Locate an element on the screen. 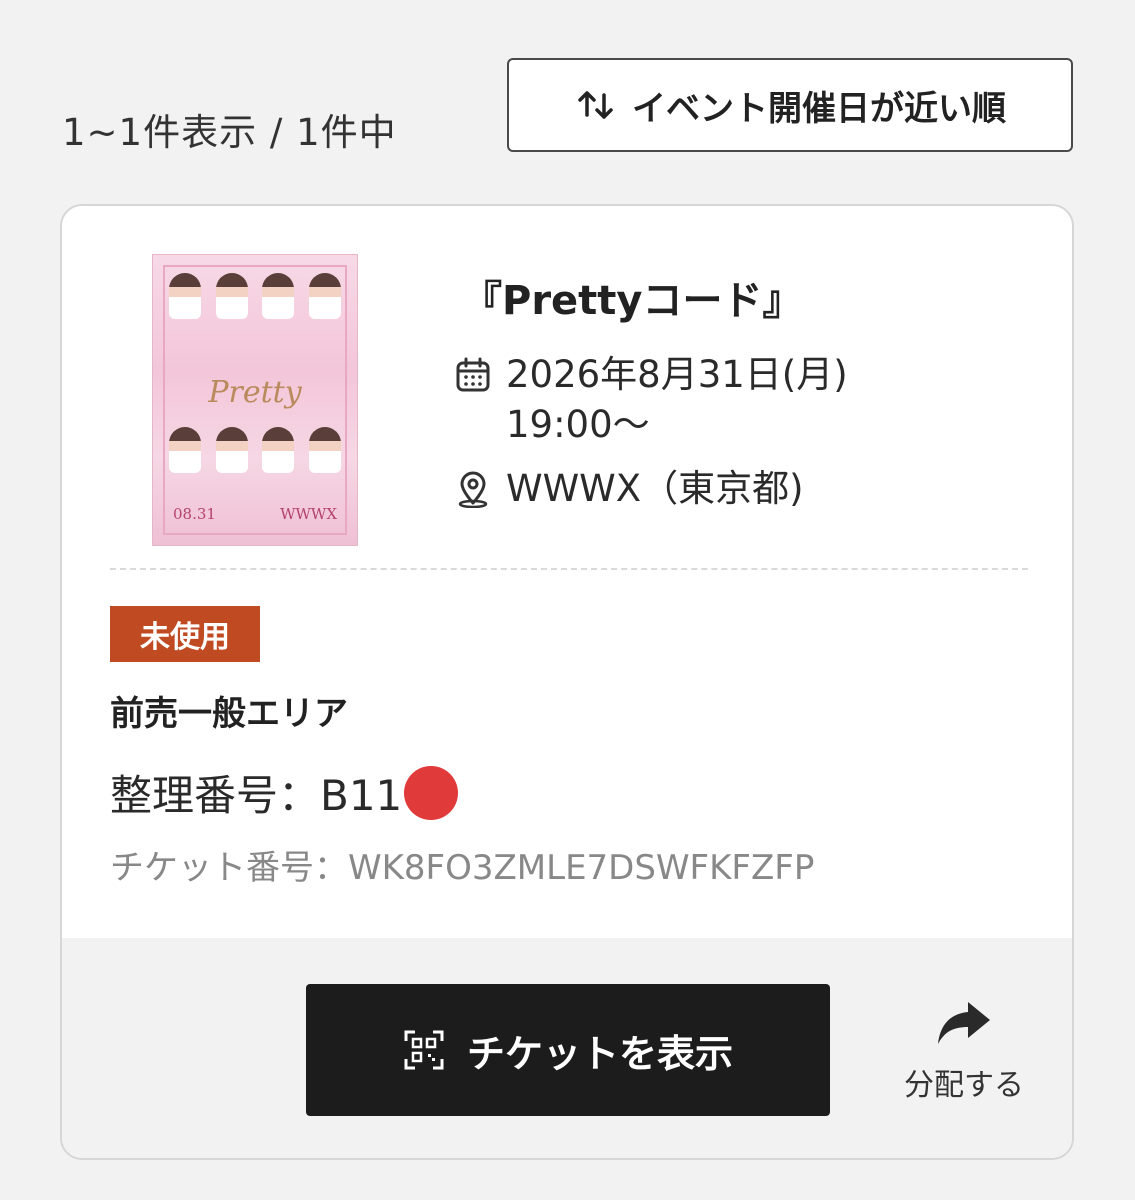 This screenshot has width=1135, height=1200. seat-area: 前売一般エリア is located at coordinates (229, 714).